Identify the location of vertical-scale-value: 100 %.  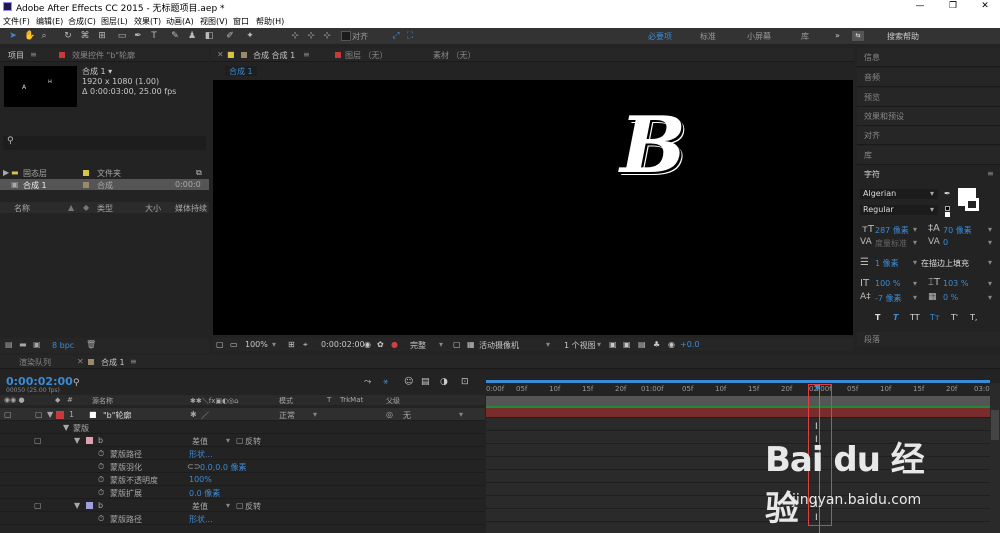
(887, 283).